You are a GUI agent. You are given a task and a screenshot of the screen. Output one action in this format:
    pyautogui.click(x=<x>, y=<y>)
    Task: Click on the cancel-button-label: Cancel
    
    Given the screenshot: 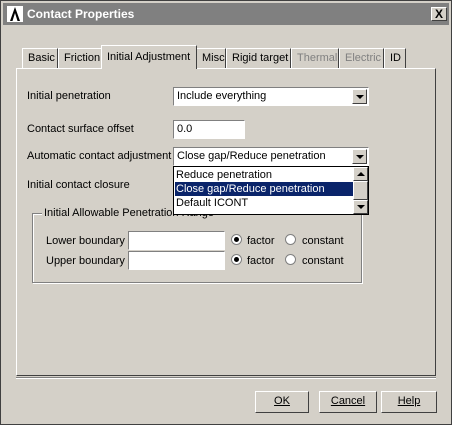 What is the action you would take?
    pyautogui.click(x=348, y=401)
    